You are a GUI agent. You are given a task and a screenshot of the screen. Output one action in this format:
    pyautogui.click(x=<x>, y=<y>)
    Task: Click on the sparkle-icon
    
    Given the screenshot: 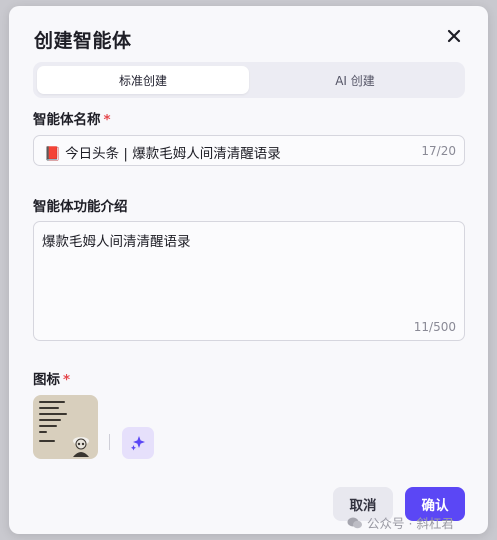 What is the action you would take?
    pyautogui.click(x=138, y=443)
    